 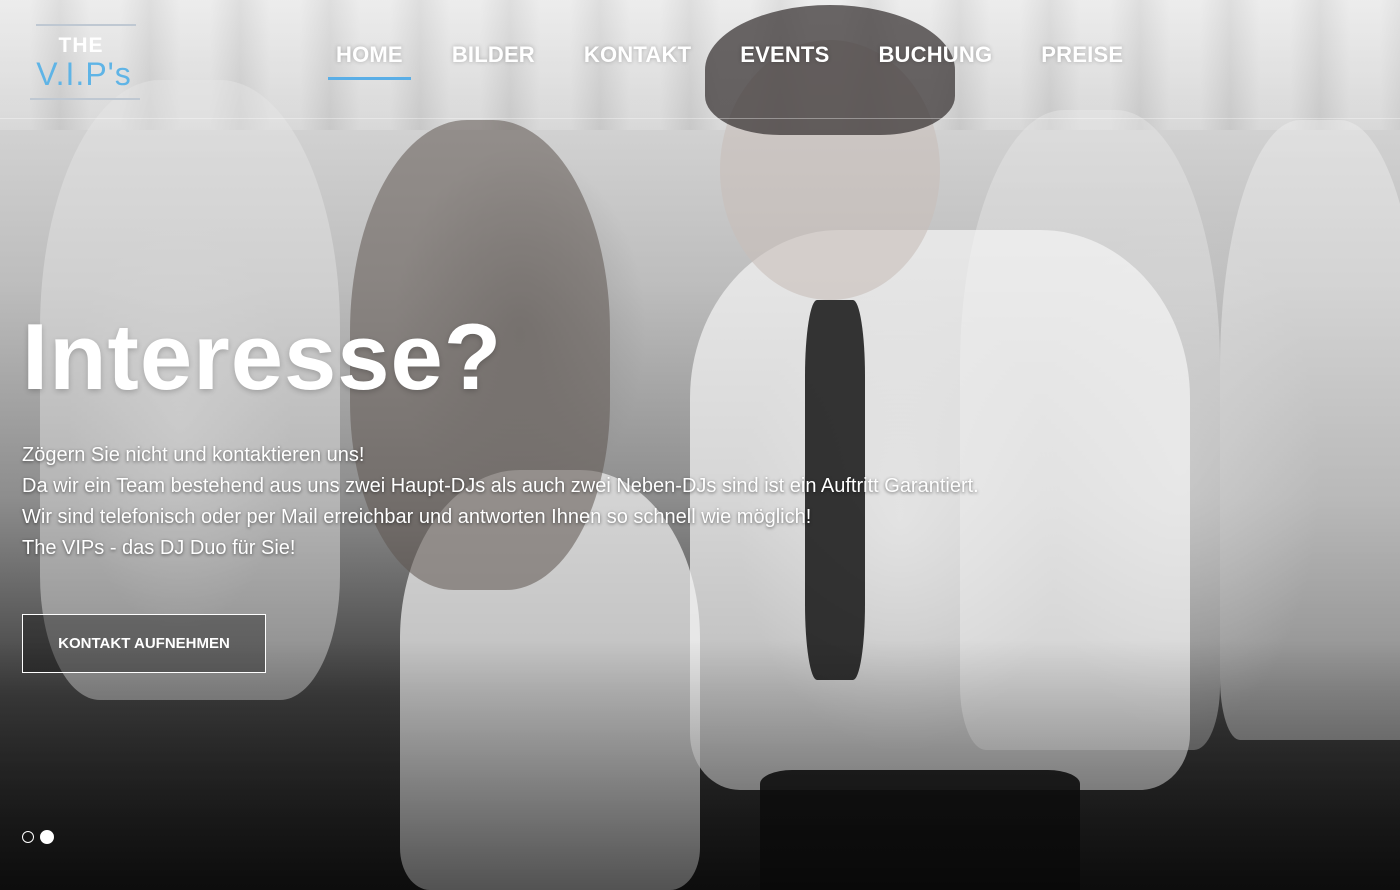 What do you see at coordinates (493, 60) in the screenshot?
I see `nav-item-bilder: BILDER` at bounding box center [493, 60].